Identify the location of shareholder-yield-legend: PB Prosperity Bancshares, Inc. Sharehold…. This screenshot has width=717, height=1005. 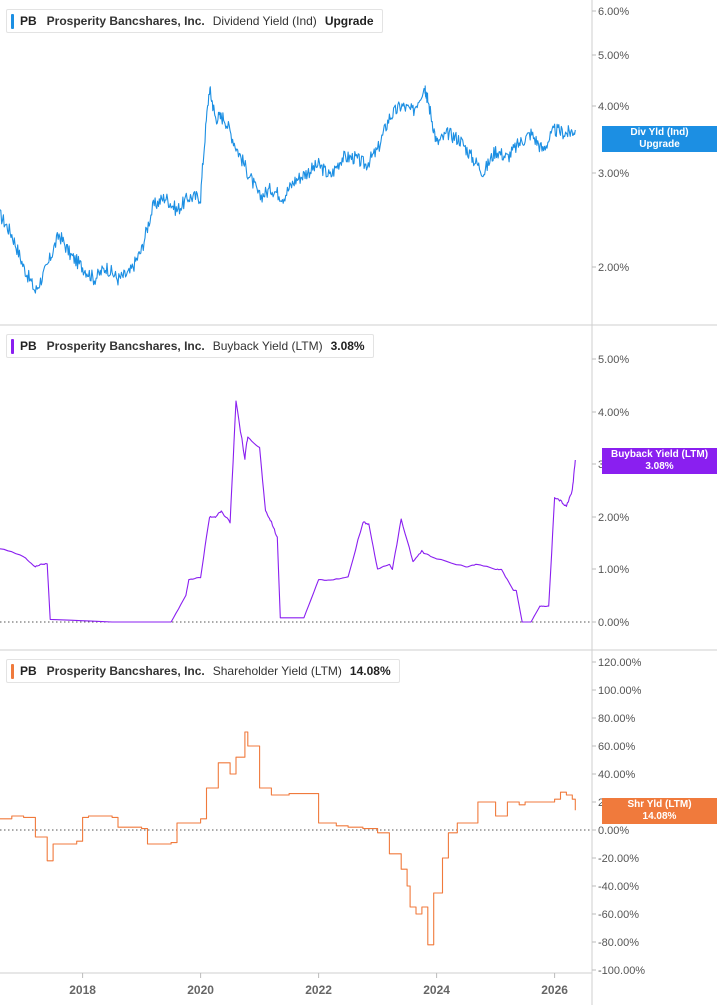
(203, 671).